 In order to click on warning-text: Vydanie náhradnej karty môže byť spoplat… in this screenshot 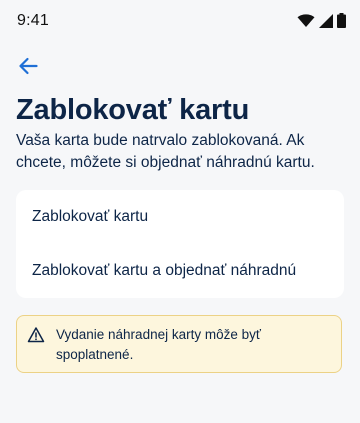, I will do `click(158, 344)`.